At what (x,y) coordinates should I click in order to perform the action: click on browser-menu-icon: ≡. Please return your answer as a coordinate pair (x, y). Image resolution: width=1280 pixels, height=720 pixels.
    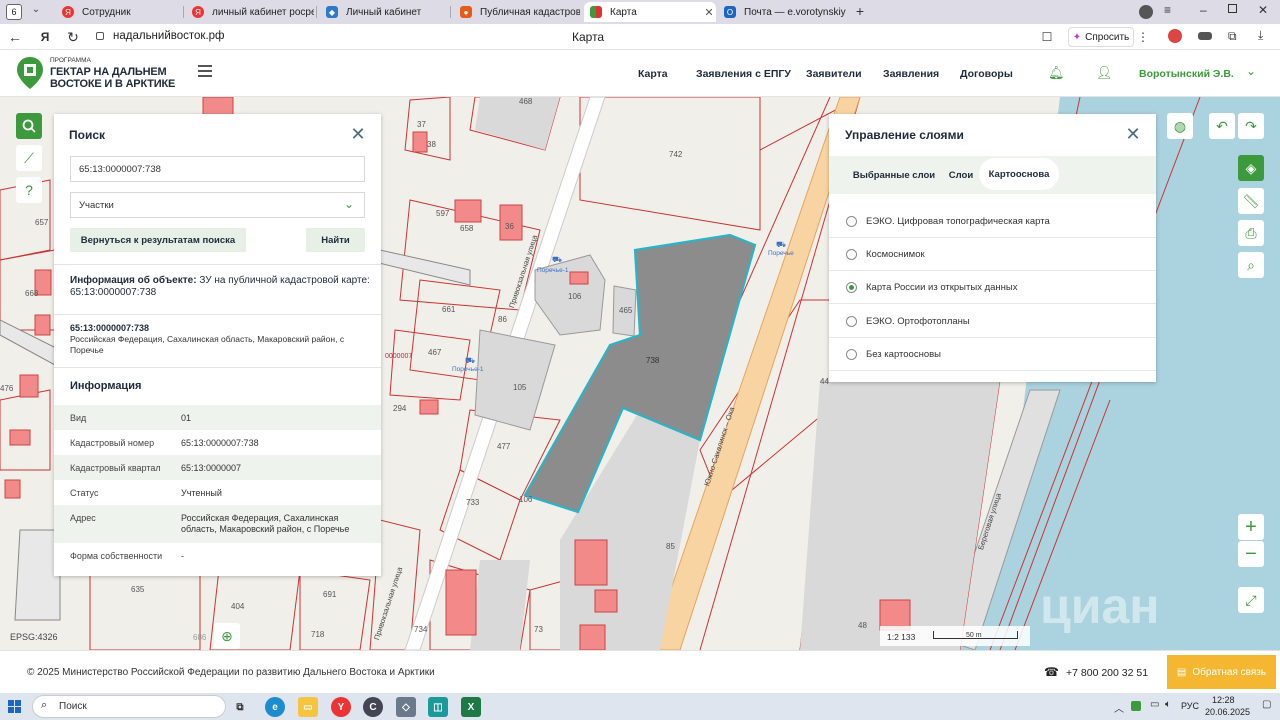
    Looking at the image, I should click on (1167, 10).